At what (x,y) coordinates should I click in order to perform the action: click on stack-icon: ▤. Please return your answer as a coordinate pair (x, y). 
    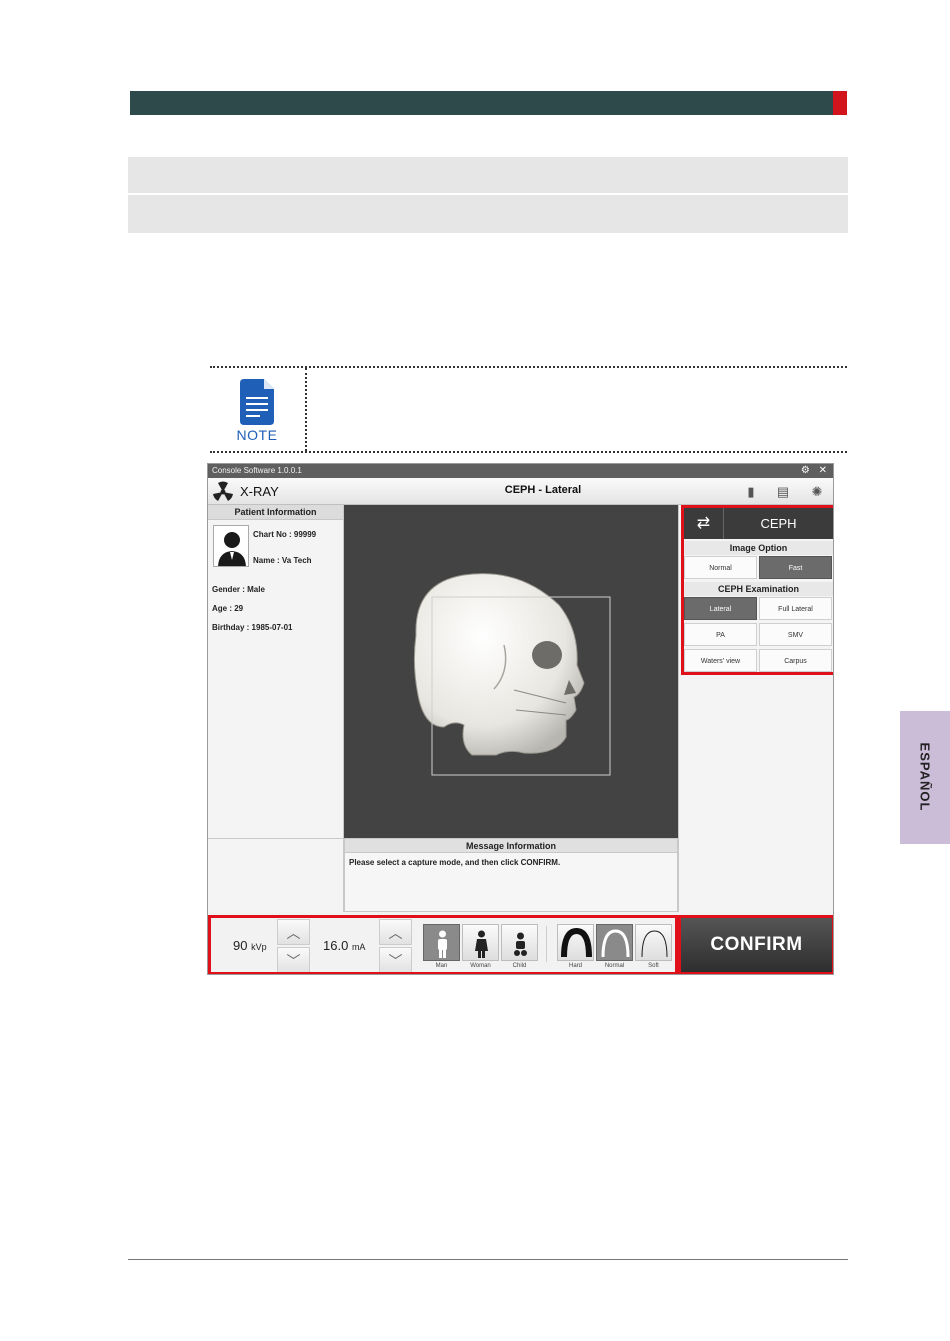
    Looking at the image, I should click on (783, 491).